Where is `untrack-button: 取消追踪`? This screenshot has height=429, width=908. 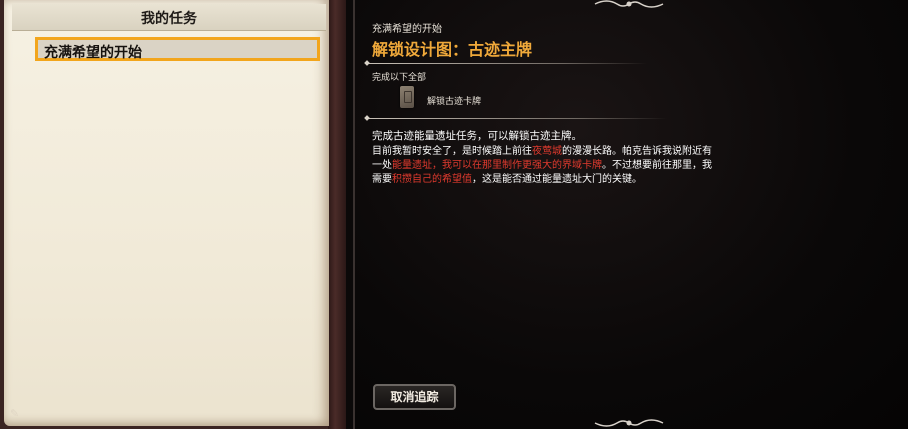
untrack-button: 取消追踪 is located at coordinates (414, 397).